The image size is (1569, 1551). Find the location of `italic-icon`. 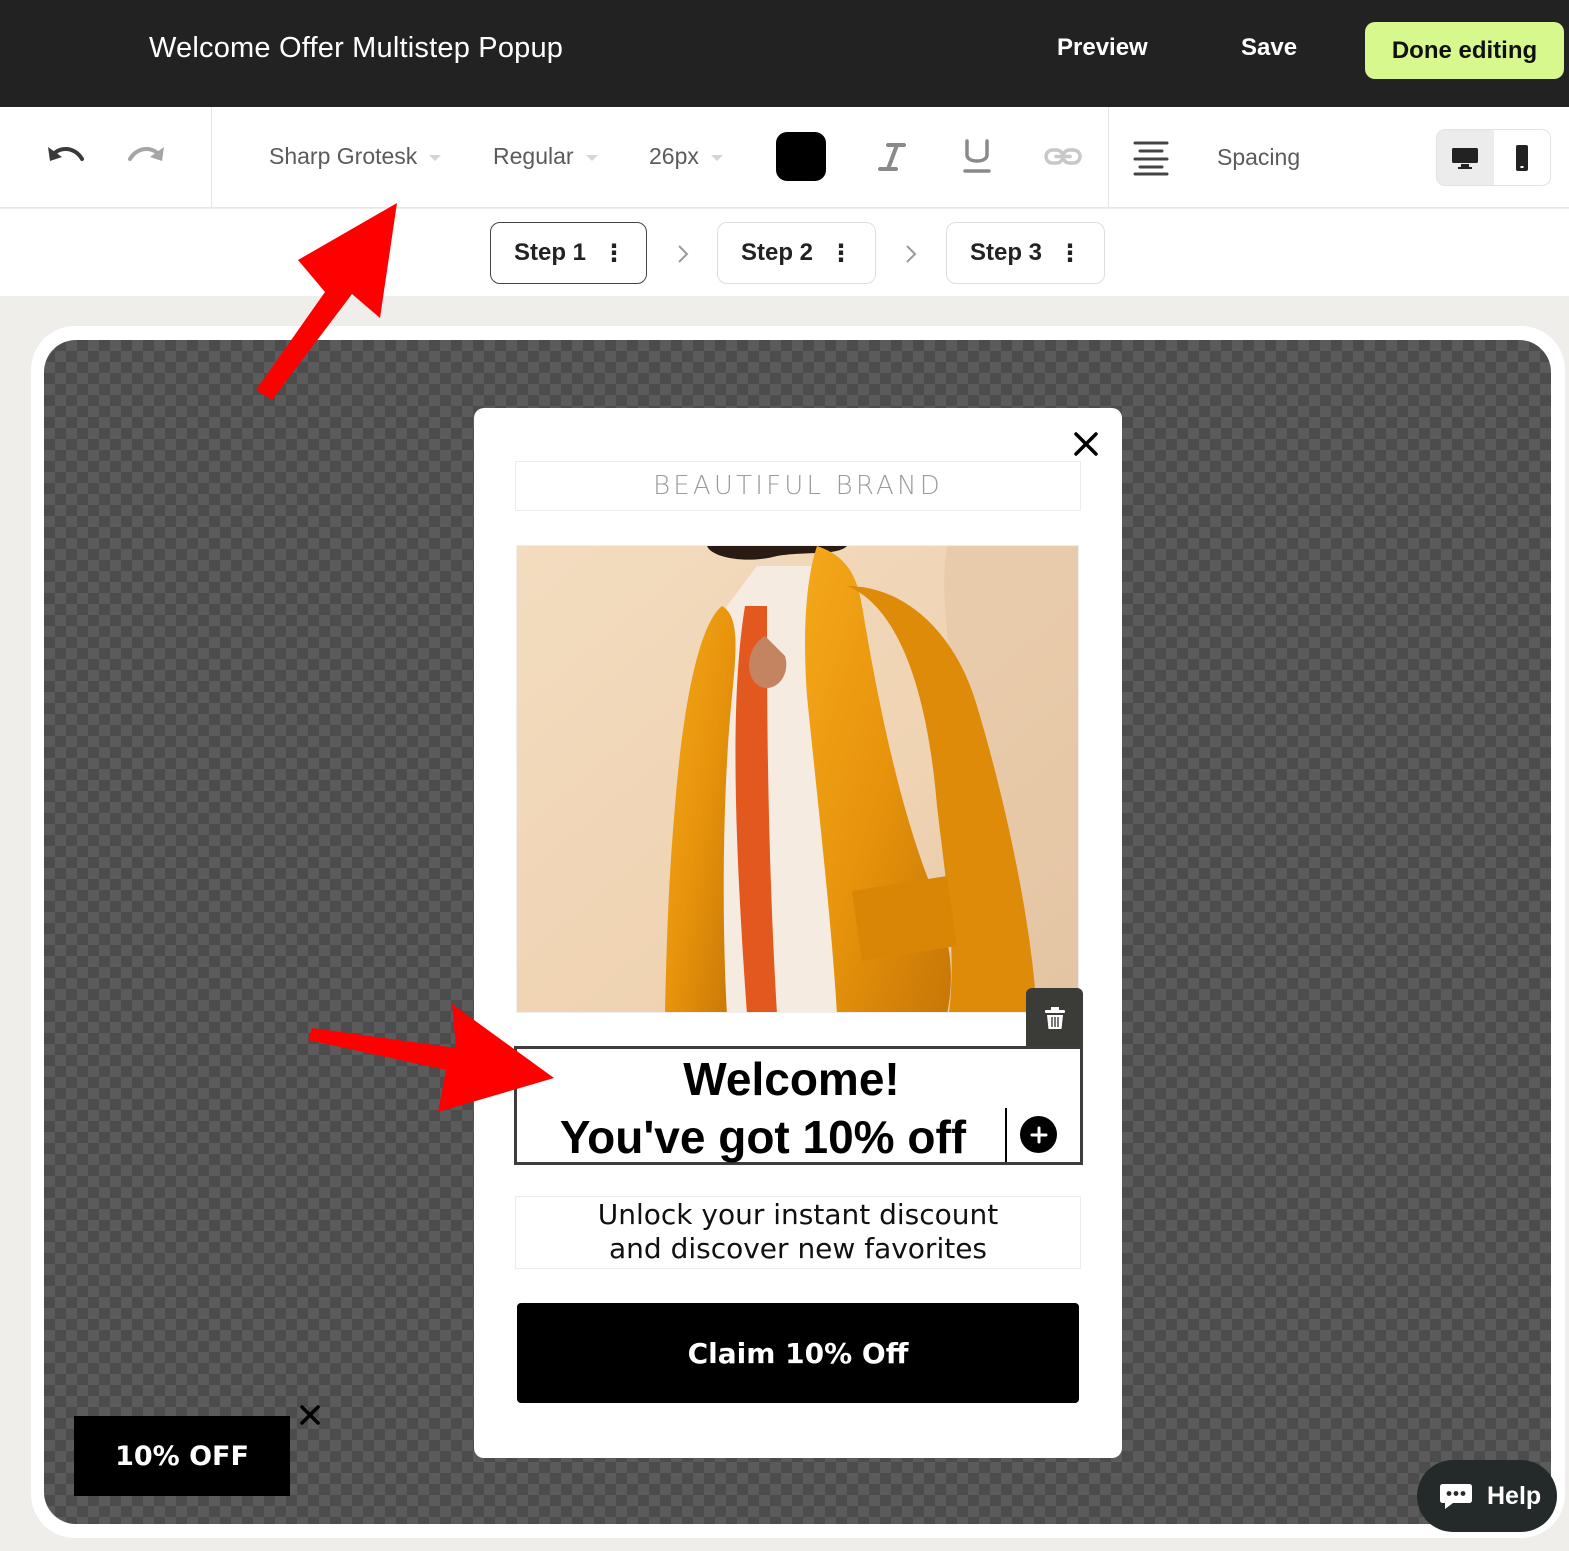

italic-icon is located at coordinates (892, 157).